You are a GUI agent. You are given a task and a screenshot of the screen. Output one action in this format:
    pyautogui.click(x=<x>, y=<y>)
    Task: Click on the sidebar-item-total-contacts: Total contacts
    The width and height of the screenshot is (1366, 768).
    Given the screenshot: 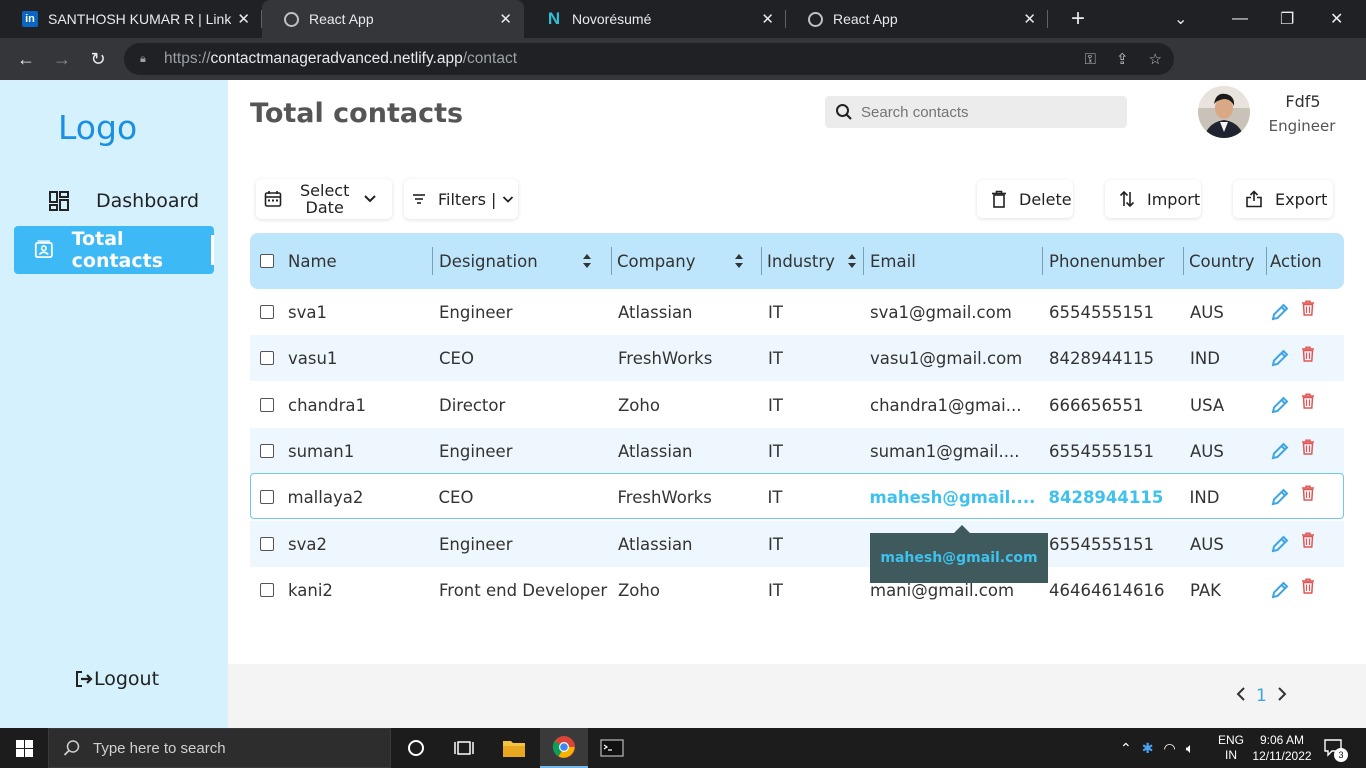 What is the action you would take?
    pyautogui.click(x=114, y=250)
    